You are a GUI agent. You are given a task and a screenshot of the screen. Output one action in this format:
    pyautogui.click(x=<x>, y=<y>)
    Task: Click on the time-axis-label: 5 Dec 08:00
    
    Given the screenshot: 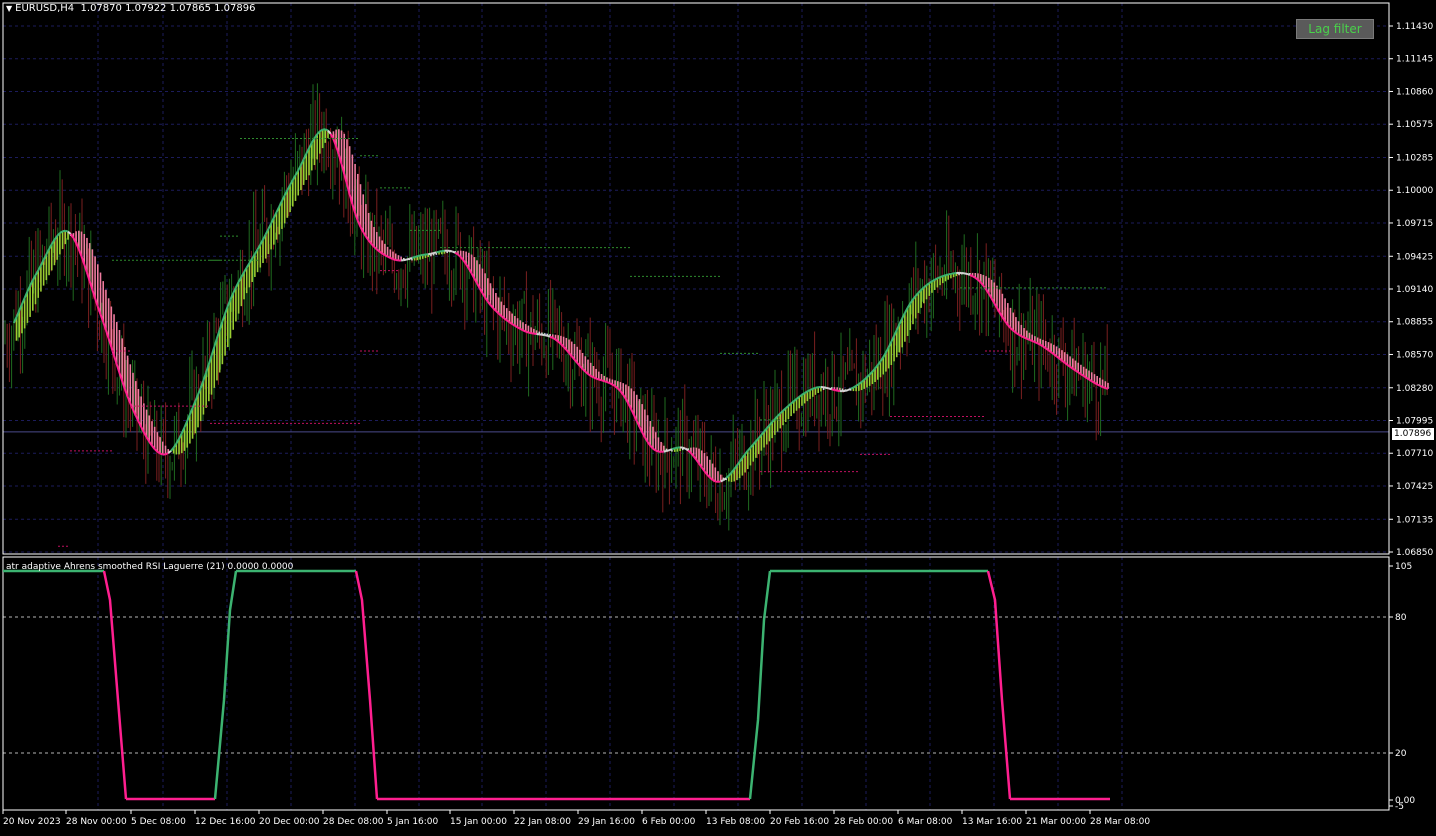 What is the action you would take?
    pyautogui.click(x=158, y=822)
    